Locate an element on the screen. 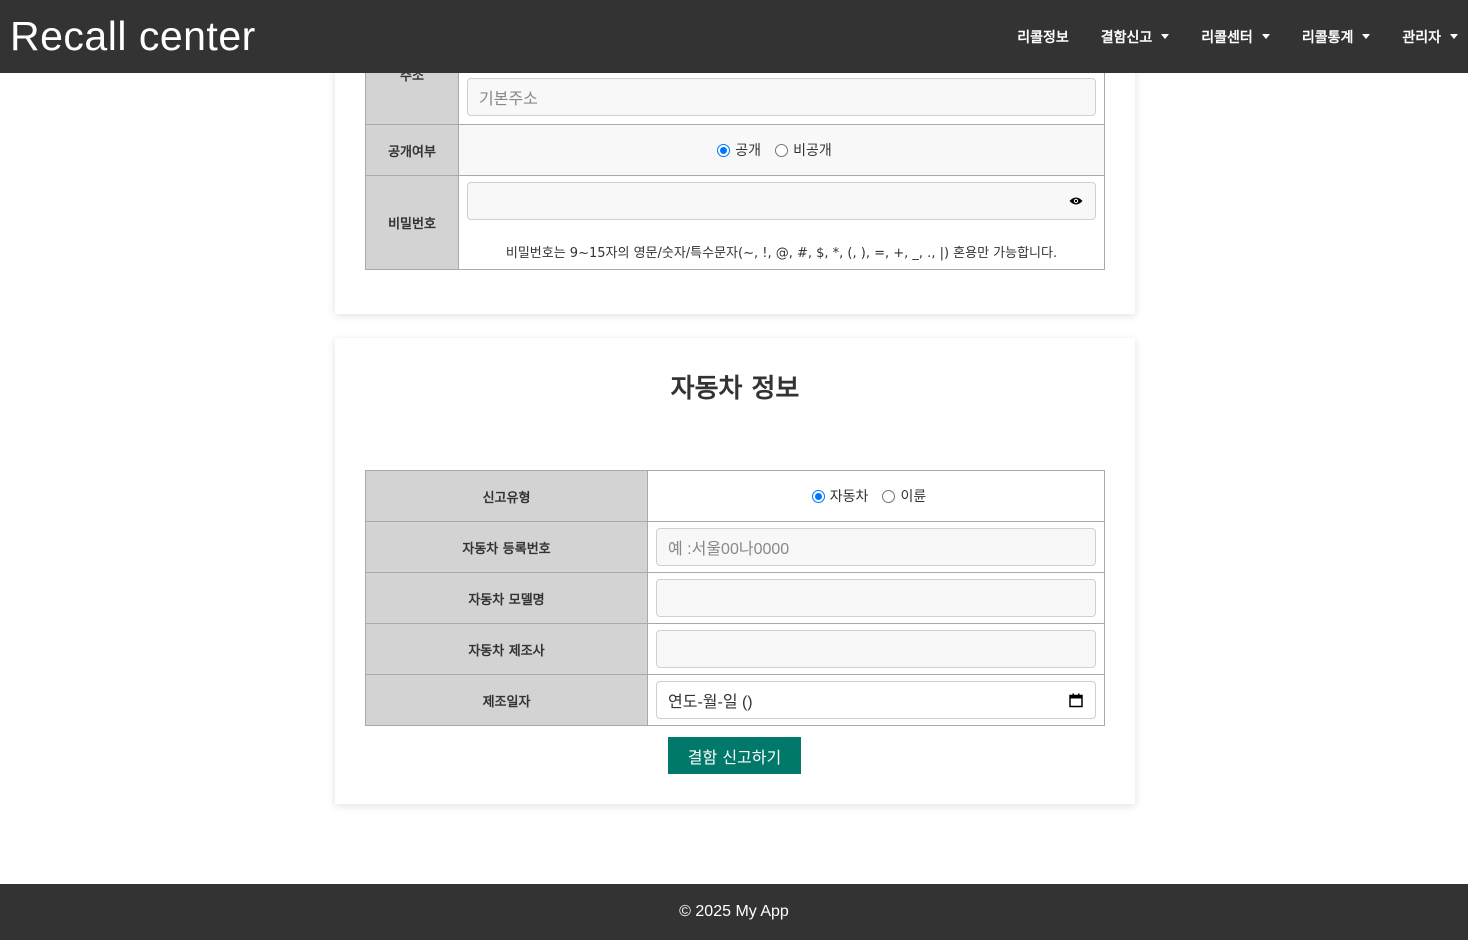 This screenshot has width=1468, height=940. nav-item-defect-report: 결함신고 is located at coordinates (1135, 37).